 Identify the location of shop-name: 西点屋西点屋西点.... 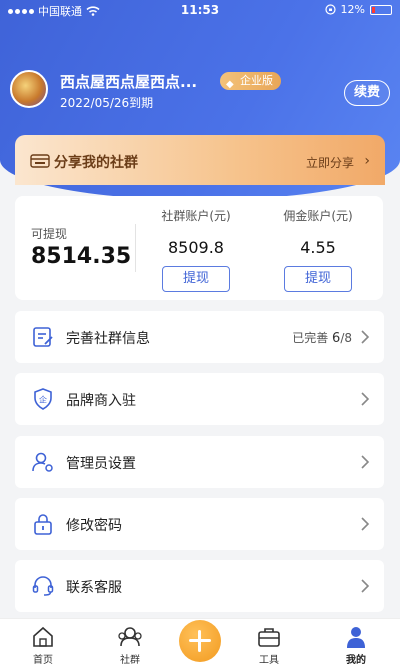
(129, 82).